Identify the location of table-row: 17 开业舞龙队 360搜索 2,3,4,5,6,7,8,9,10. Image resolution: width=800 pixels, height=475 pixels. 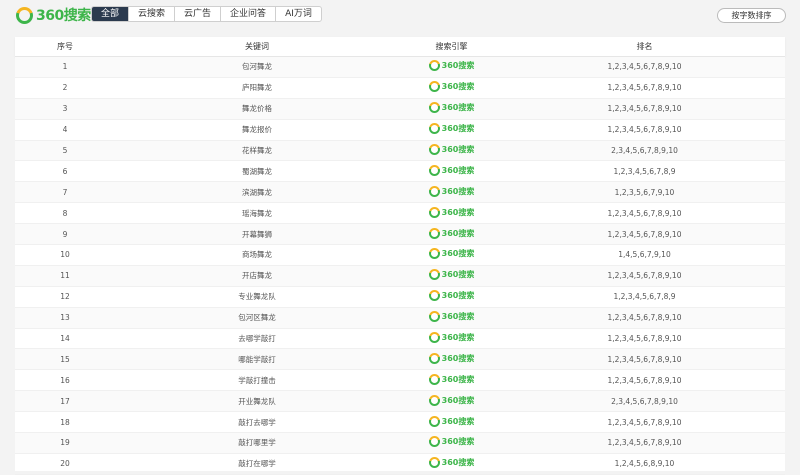
(400, 402).